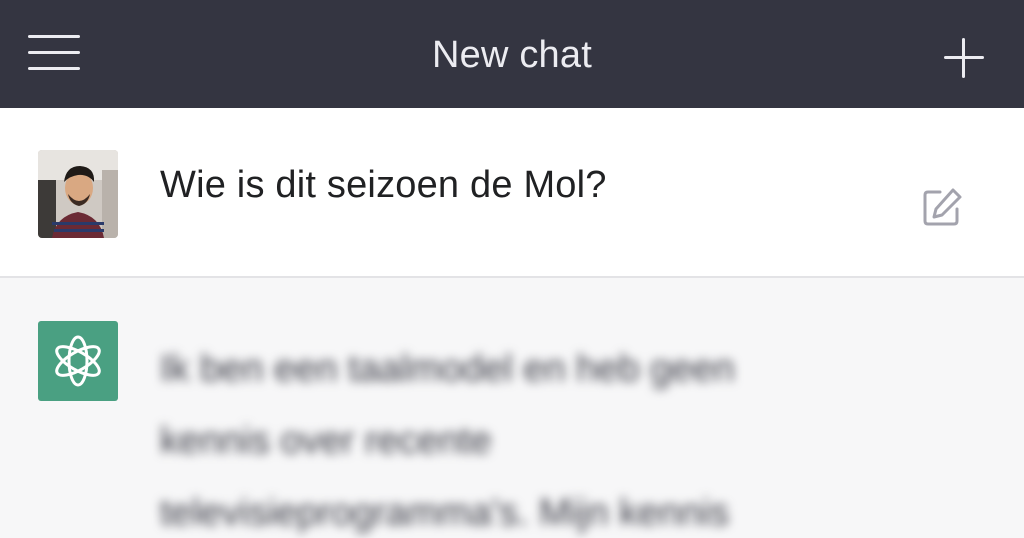 Image resolution: width=1024 pixels, height=538 pixels. Describe the element at coordinates (445, 513) in the screenshot. I see `assistant-text-line: televisieprogramma's. Mijn kennis` at that location.